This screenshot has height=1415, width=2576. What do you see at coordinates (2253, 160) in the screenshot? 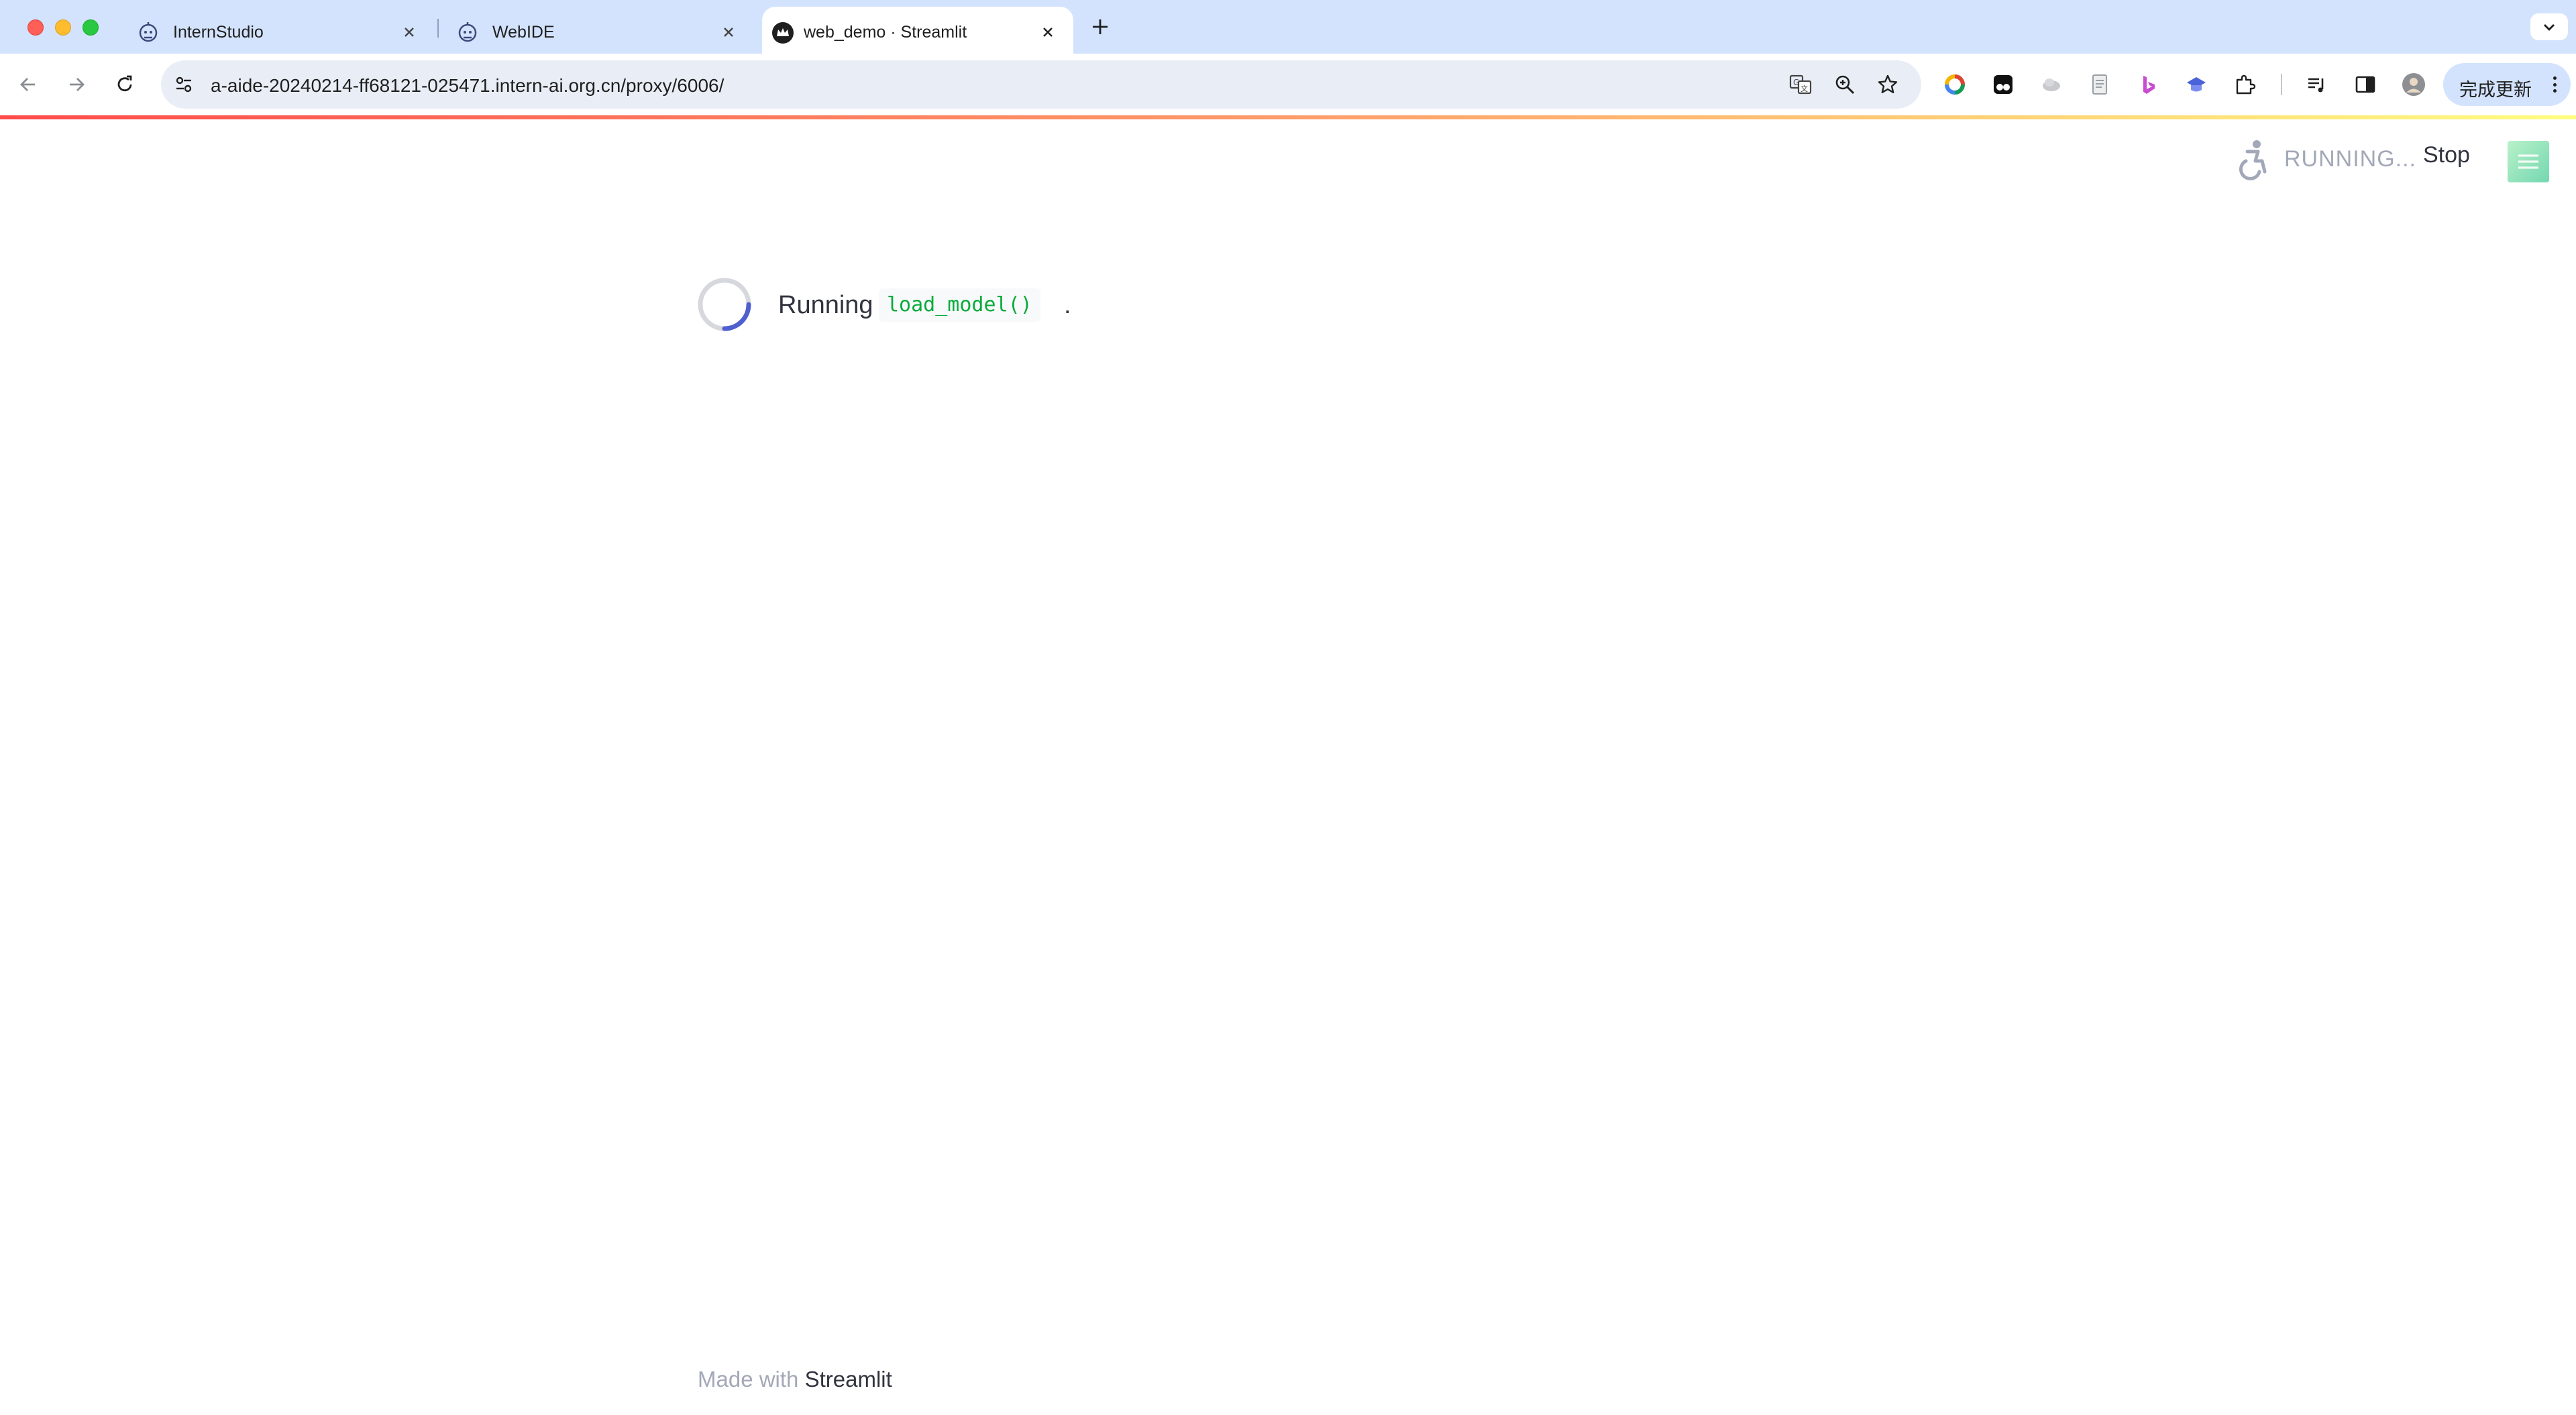
I see `running-person-icon` at bounding box center [2253, 160].